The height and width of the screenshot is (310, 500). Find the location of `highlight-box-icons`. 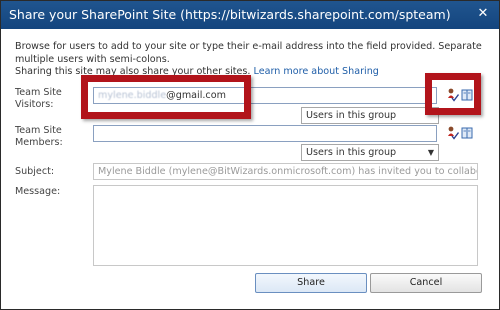

highlight-box-icons is located at coordinates (453, 94).